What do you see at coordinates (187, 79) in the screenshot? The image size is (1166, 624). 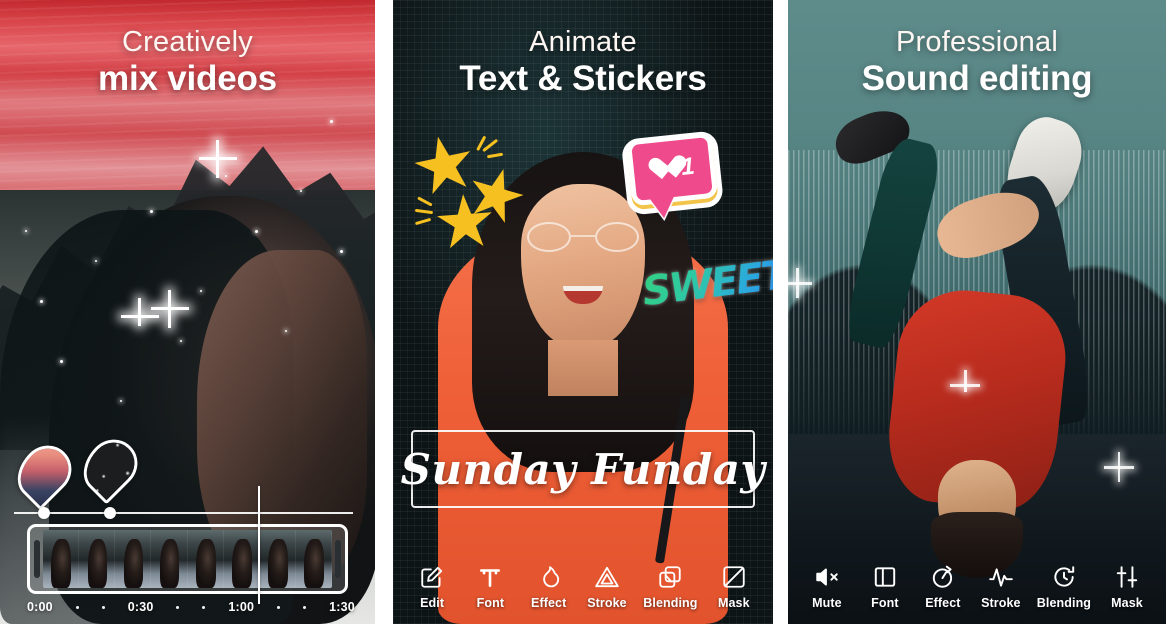 I see `headline-bold: mix videos` at bounding box center [187, 79].